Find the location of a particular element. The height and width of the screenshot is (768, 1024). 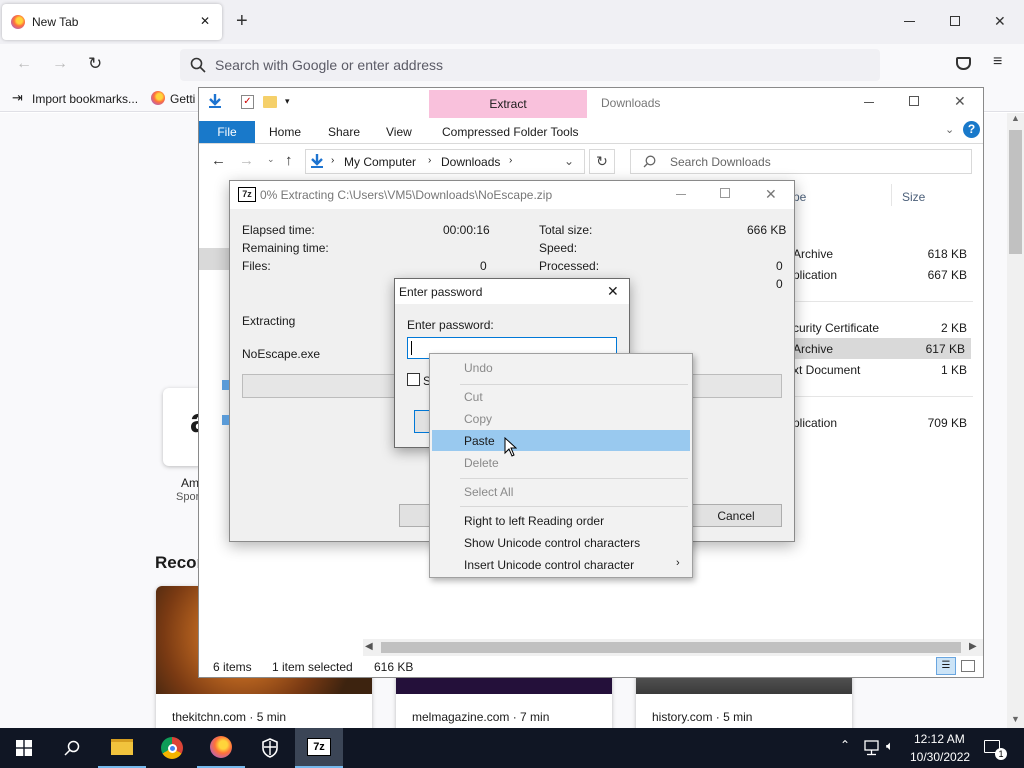

menu-label: Copy is located at coordinates (478, 418).